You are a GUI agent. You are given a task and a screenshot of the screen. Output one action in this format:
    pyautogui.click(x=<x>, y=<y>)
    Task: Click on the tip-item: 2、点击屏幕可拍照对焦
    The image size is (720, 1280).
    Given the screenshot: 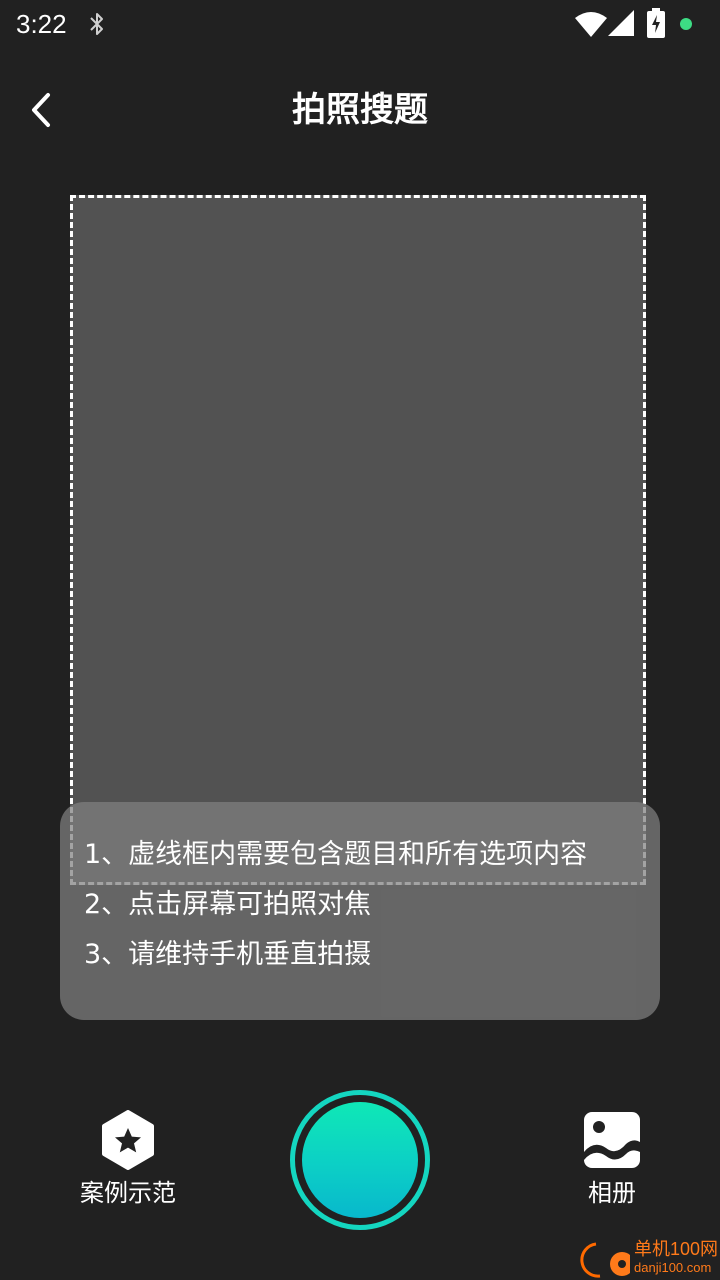 What is the action you would take?
    pyautogui.click(x=228, y=904)
    